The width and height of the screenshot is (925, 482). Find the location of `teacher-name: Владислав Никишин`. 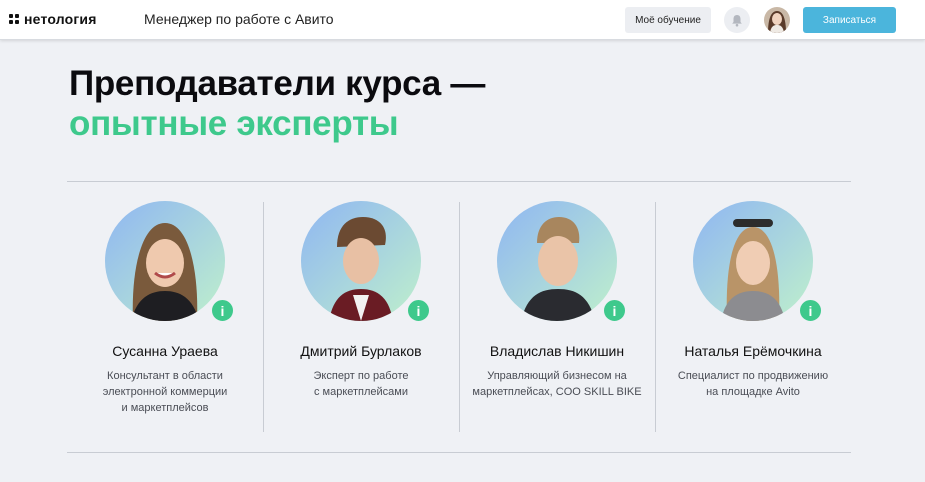

teacher-name: Владислав Никишин is located at coordinates (557, 351).